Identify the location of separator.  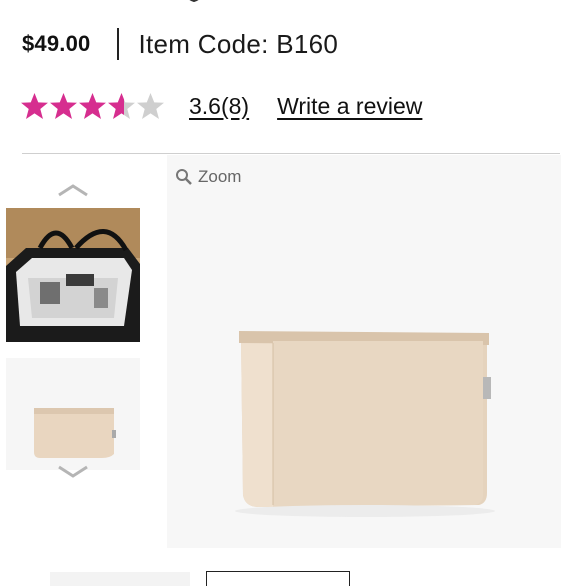
(117, 44).